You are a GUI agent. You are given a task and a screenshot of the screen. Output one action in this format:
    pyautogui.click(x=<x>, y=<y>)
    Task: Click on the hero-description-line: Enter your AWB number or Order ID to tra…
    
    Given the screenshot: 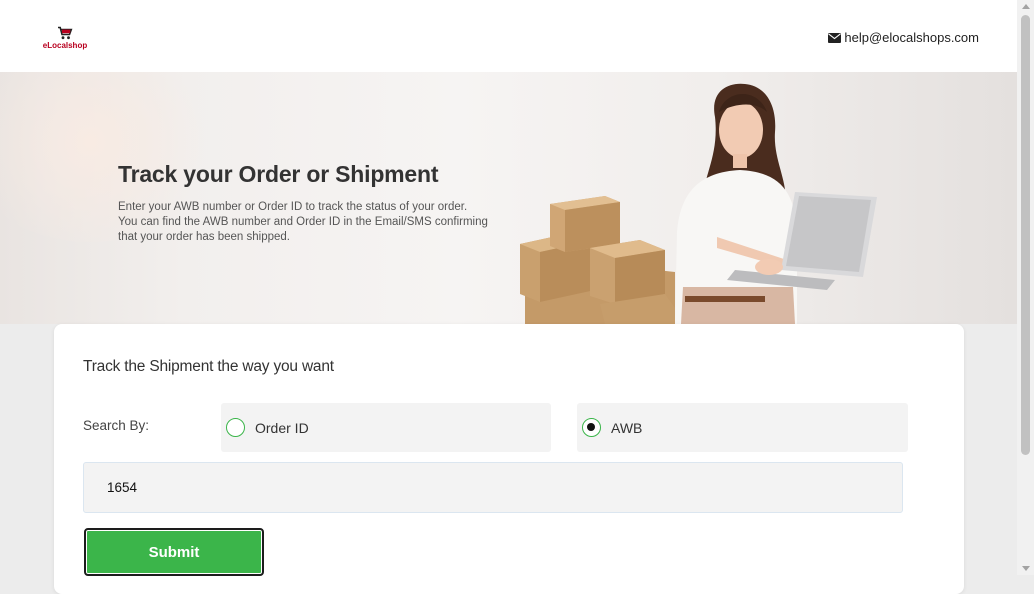 What is the action you would take?
    pyautogui.click(x=293, y=207)
    